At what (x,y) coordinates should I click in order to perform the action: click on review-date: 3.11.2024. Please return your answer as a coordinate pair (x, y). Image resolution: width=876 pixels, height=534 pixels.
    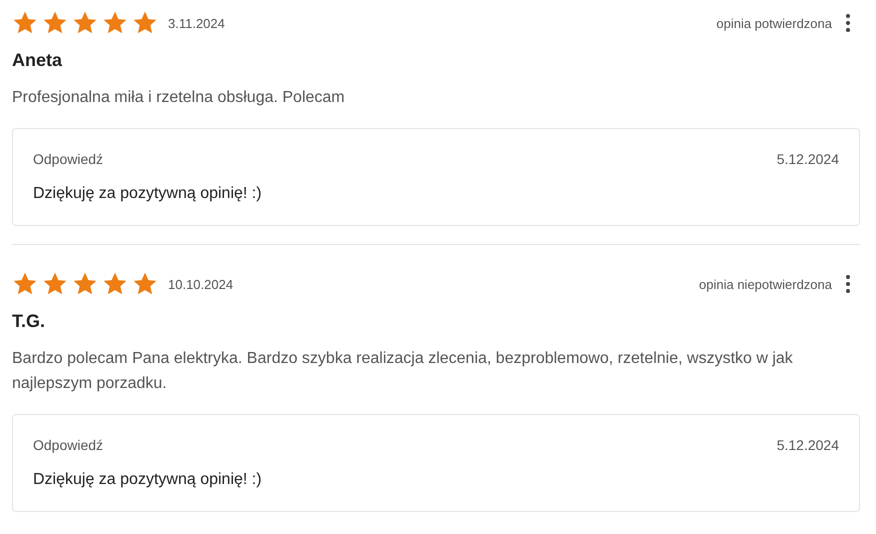
    Looking at the image, I should click on (196, 23).